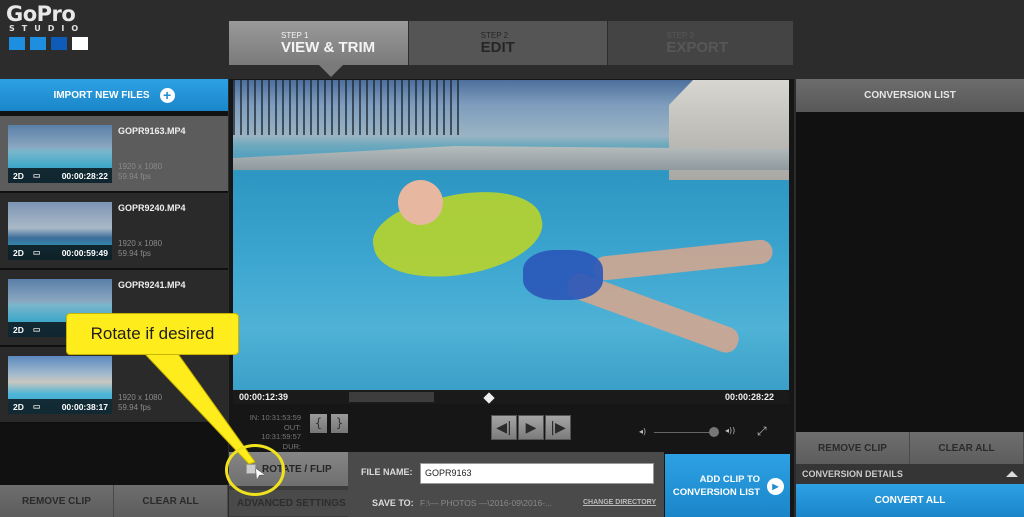 This screenshot has width=1024, height=517. Describe the element at coordinates (420, 202) in the screenshot. I see `video-scene-head` at that location.